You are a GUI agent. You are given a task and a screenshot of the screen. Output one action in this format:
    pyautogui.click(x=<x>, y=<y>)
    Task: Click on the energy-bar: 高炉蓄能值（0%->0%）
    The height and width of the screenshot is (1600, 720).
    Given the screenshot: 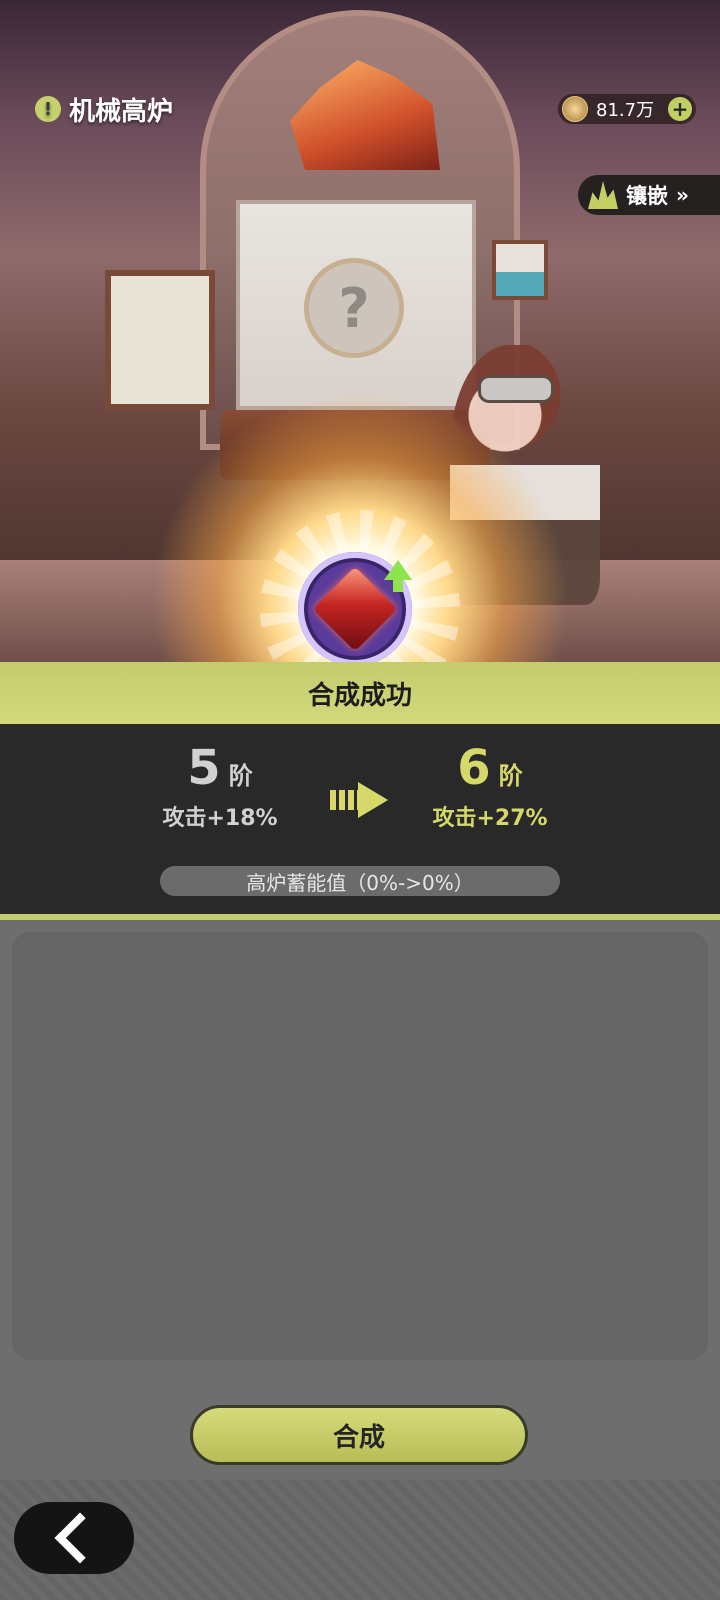 What is the action you would take?
    pyautogui.click(x=360, y=881)
    